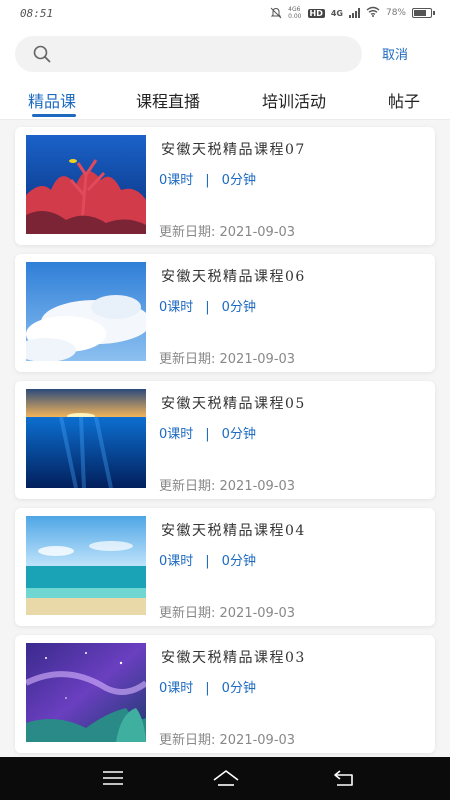 The width and height of the screenshot is (450, 800). I want to click on course-card: 安徽天税精品课程04 0课时 | 0分钟 更新日期: 2021-09-03, so click(225, 567).